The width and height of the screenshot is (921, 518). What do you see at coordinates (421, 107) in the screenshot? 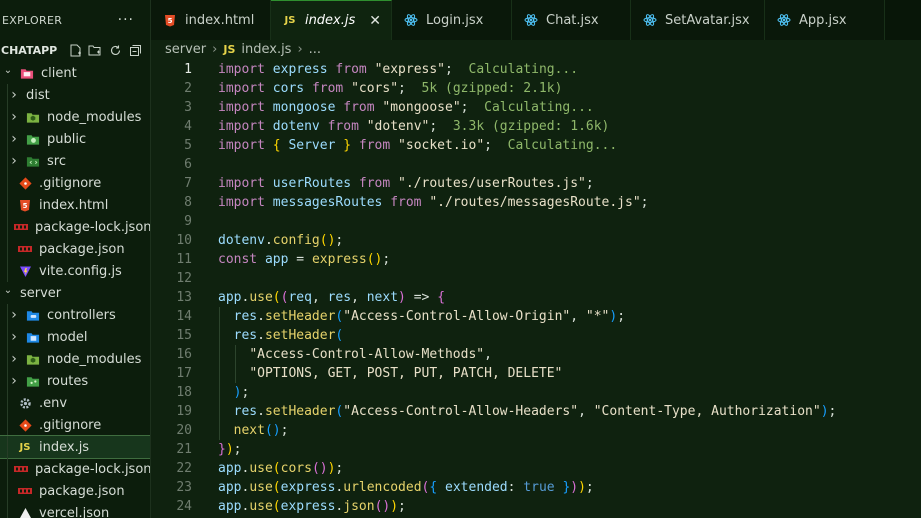
I see `code-token: "mongoose"` at bounding box center [421, 107].